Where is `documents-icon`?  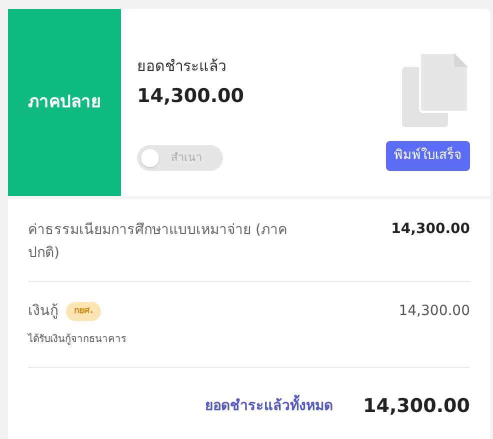
documents-icon is located at coordinates (435, 90).